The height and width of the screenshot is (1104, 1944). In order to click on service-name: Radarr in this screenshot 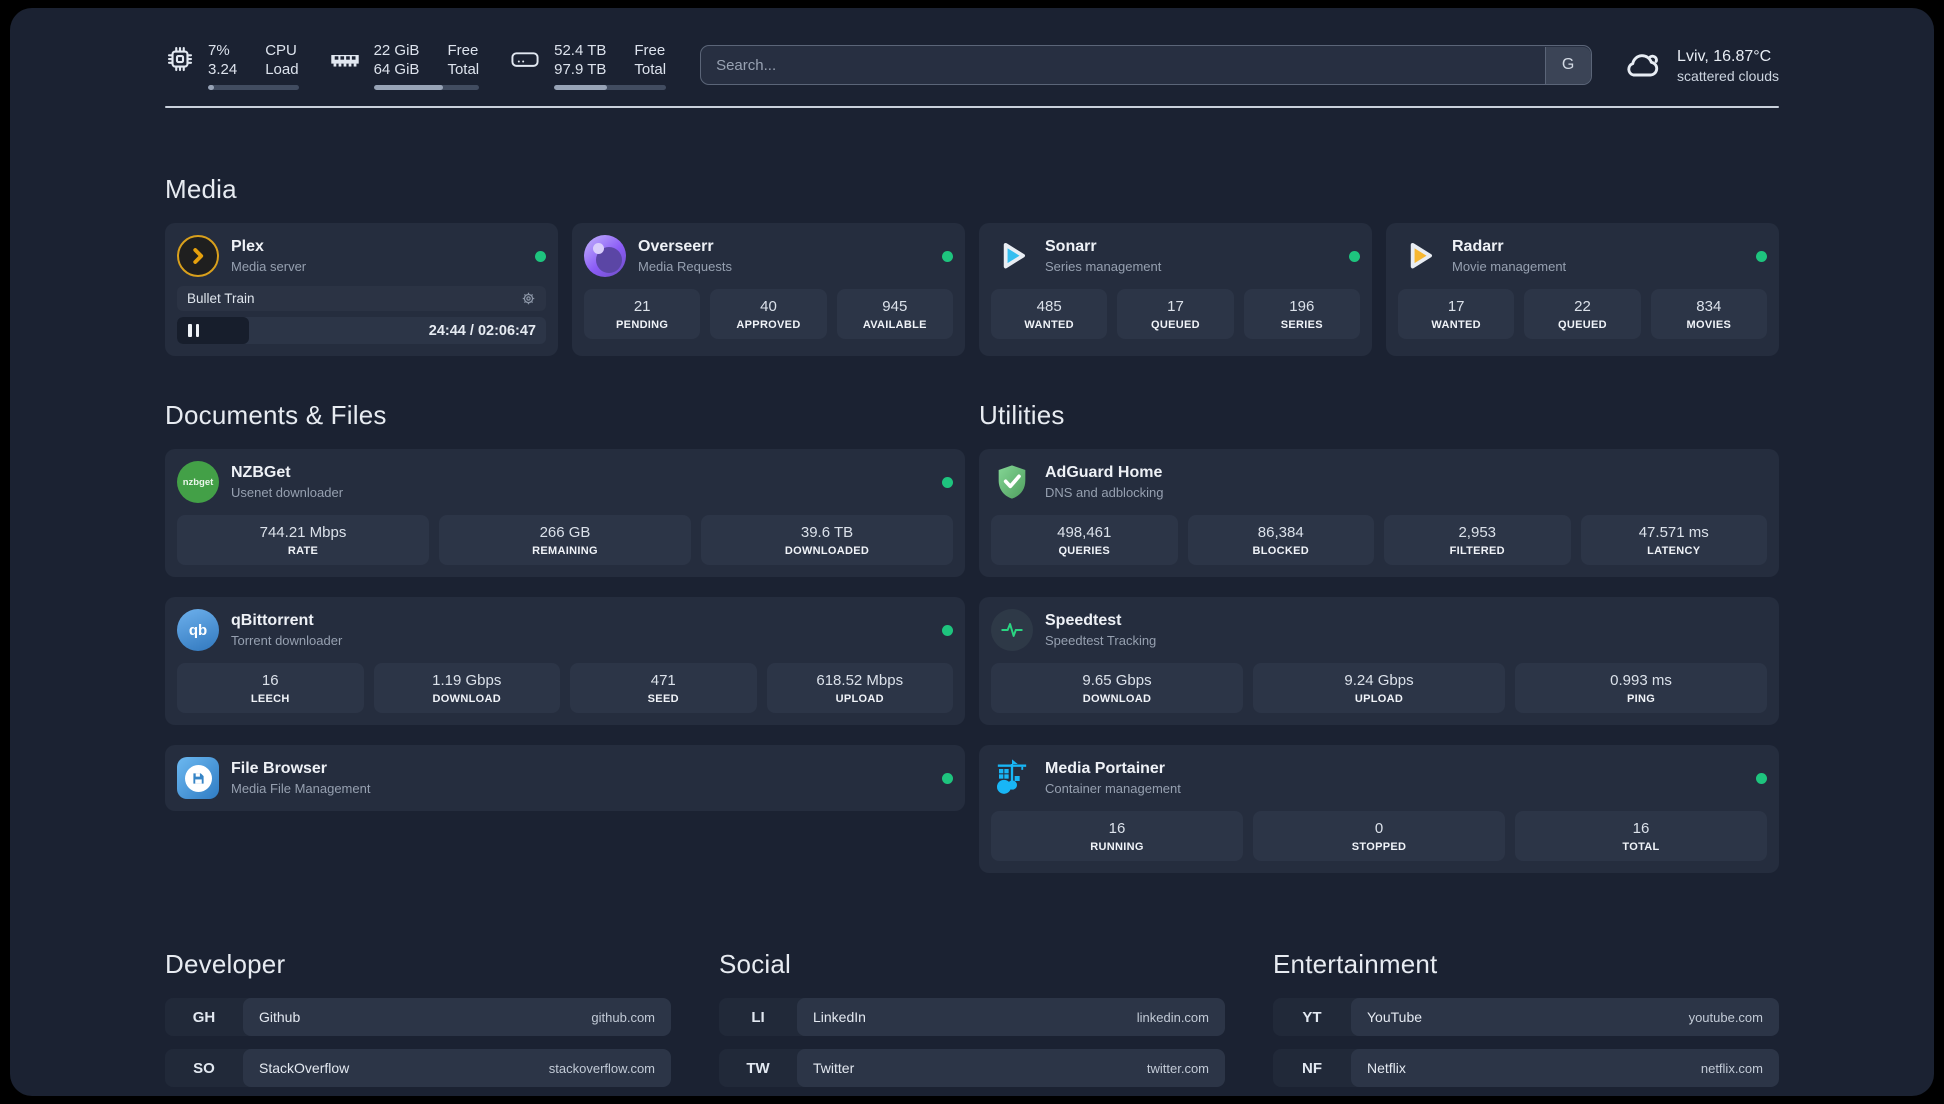, I will do `click(1478, 246)`.